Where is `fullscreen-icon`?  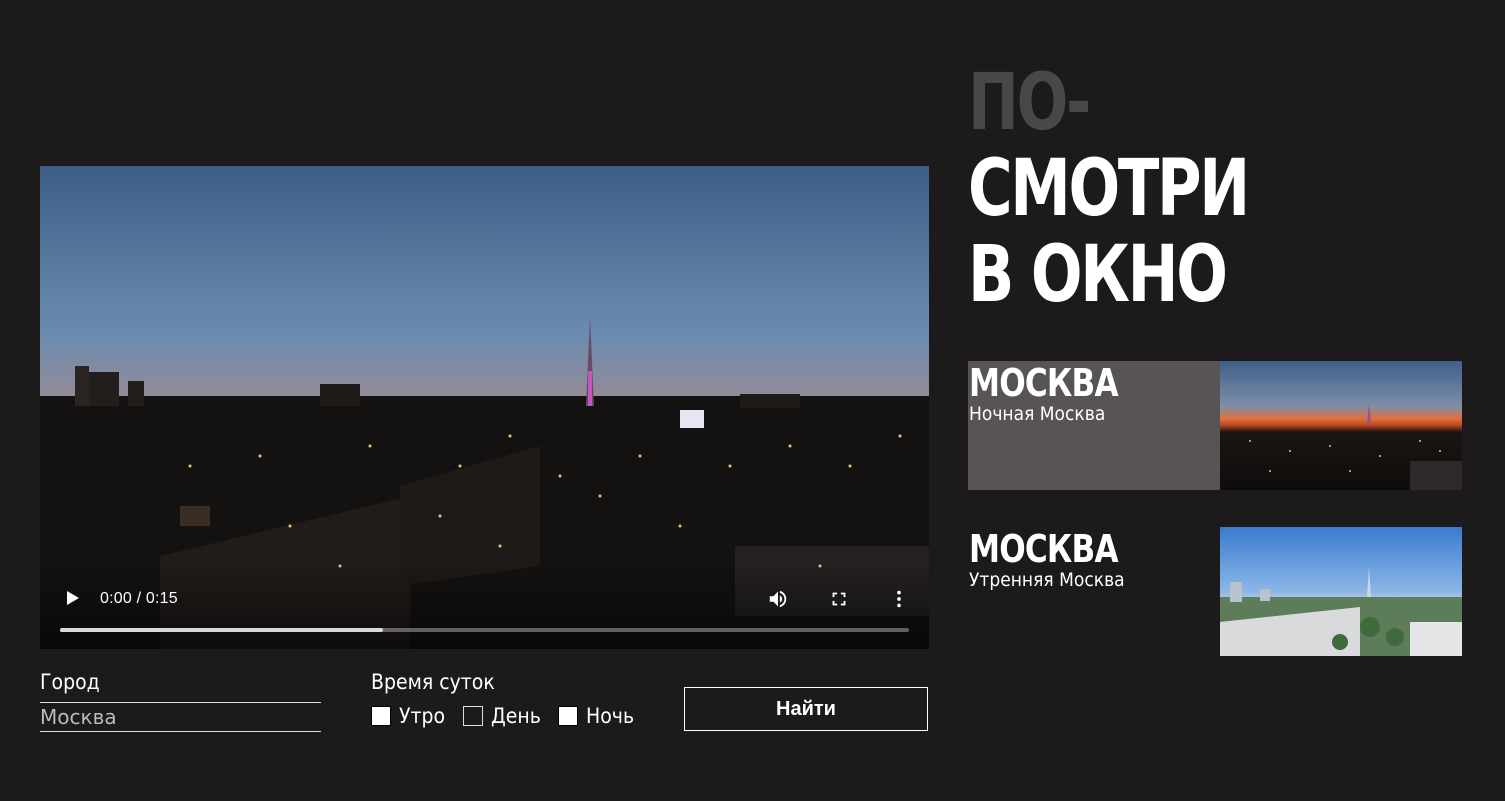 fullscreen-icon is located at coordinates (839, 599).